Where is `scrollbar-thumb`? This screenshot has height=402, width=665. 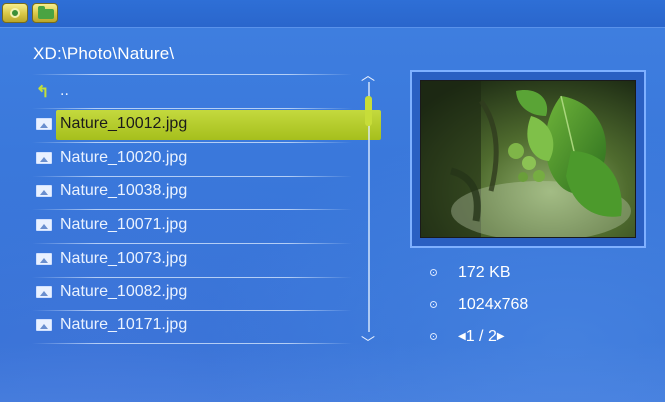
scrollbar-thumb is located at coordinates (368, 111).